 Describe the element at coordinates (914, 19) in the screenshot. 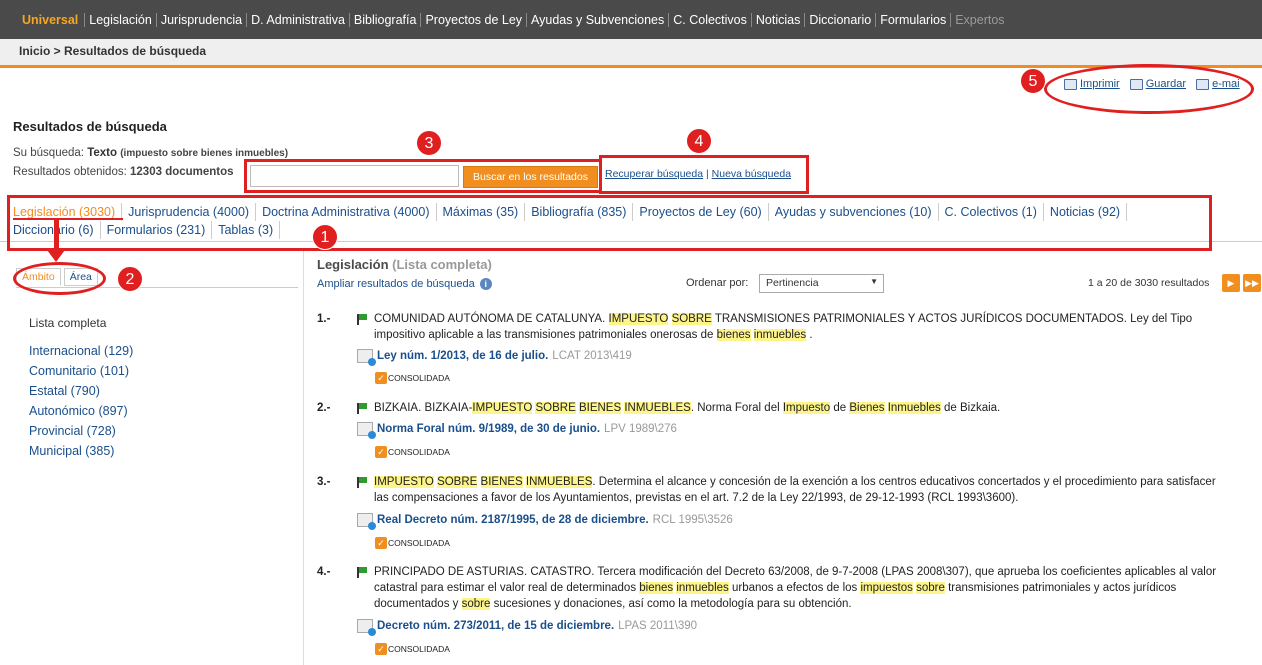

I see `nav-formularios: Formularios` at that location.